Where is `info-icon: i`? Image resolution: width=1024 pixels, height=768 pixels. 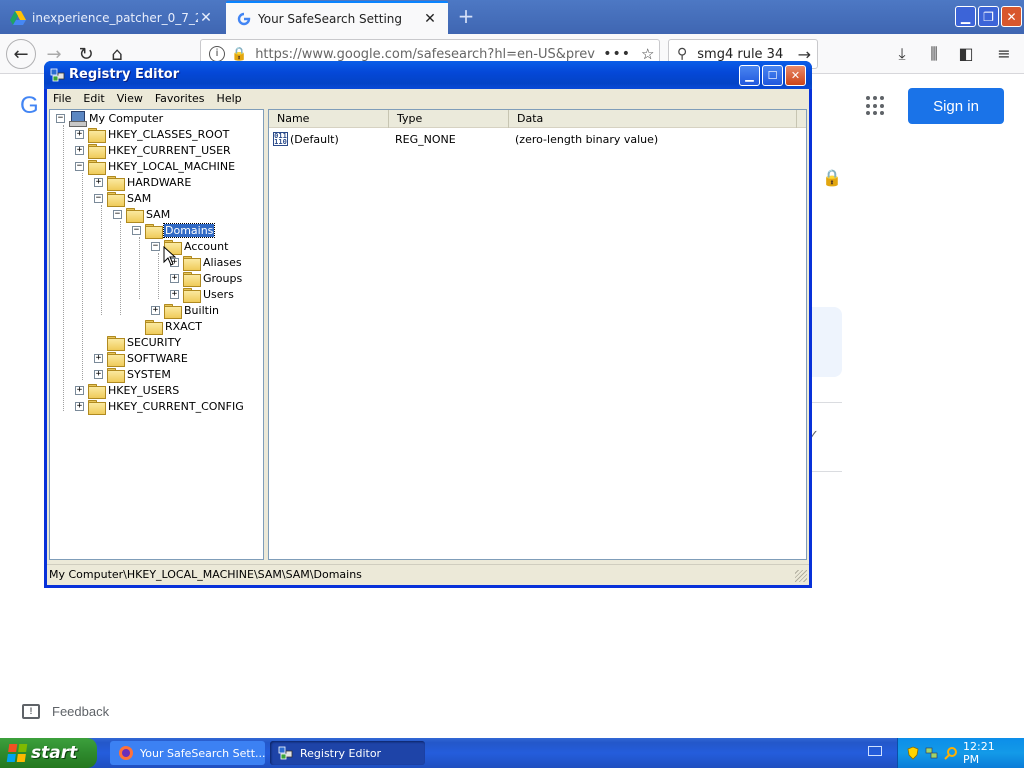 info-icon: i is located at coordinates (217, 54).